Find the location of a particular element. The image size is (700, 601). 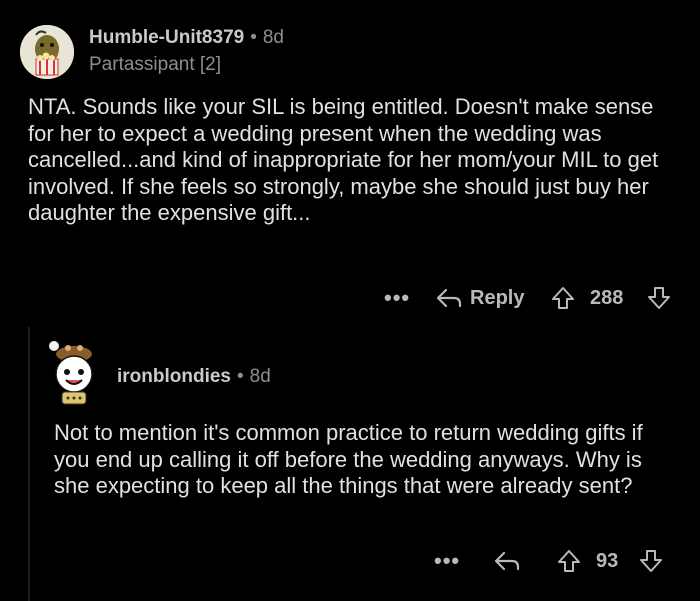

reply-button: Reply is located at coordinates (480, 298).